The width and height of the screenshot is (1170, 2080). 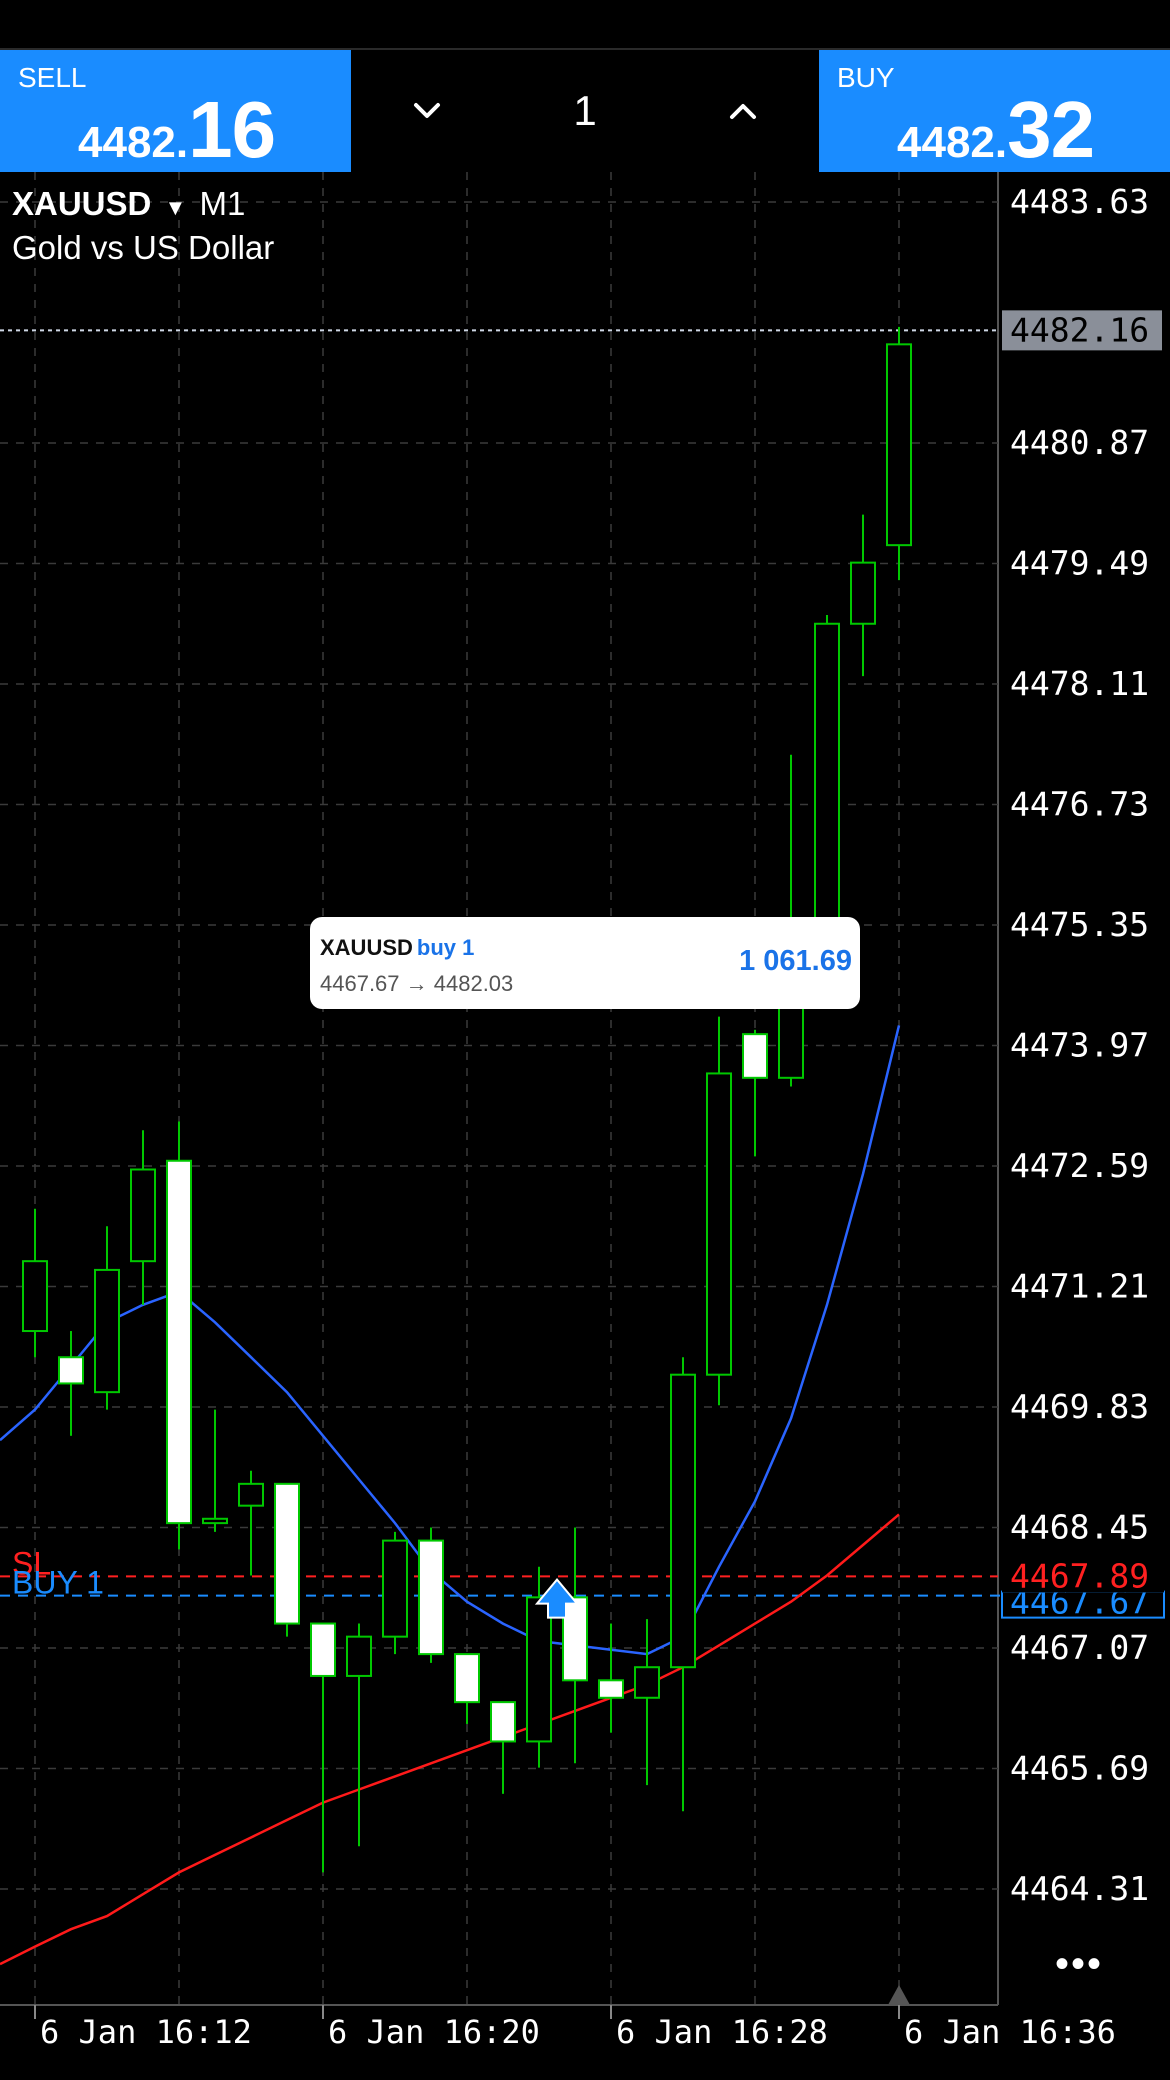 I want to click on volume-control: 1, so click(x=585, y=111).